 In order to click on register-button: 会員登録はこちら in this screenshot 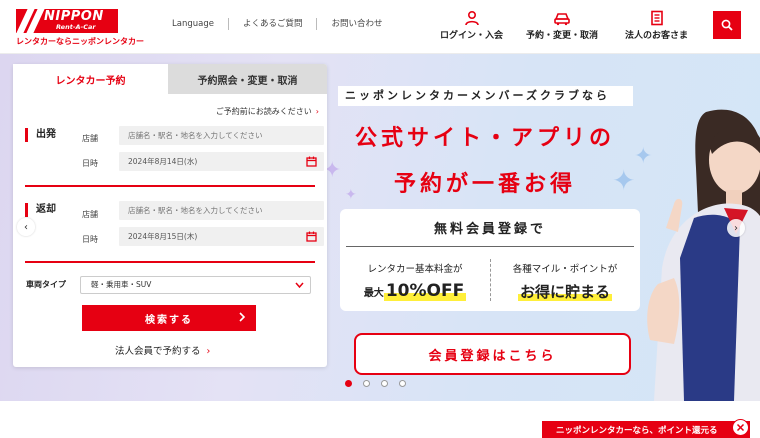, I will do `click(492, 354)`.